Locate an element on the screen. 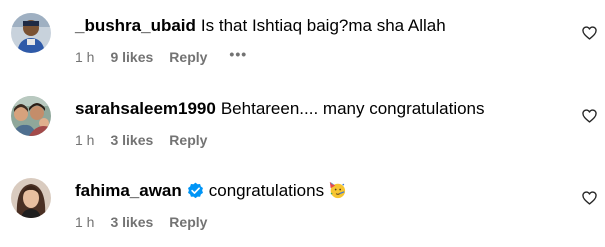 The height and width of the screenshot is (247, 605). username: _bushra_ubaid is located at coordinates (135, 25).